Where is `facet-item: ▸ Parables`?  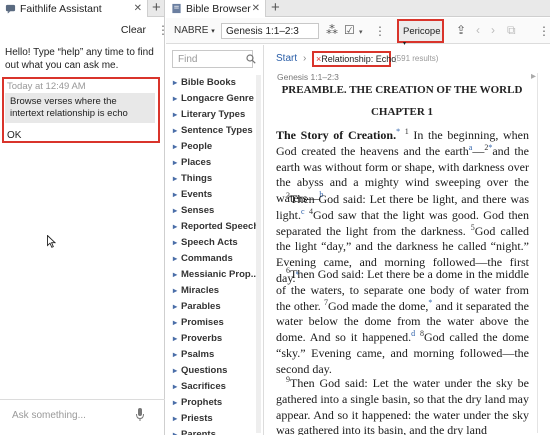 facet-item: ▸ Parables is located at coordinates (197, 306).